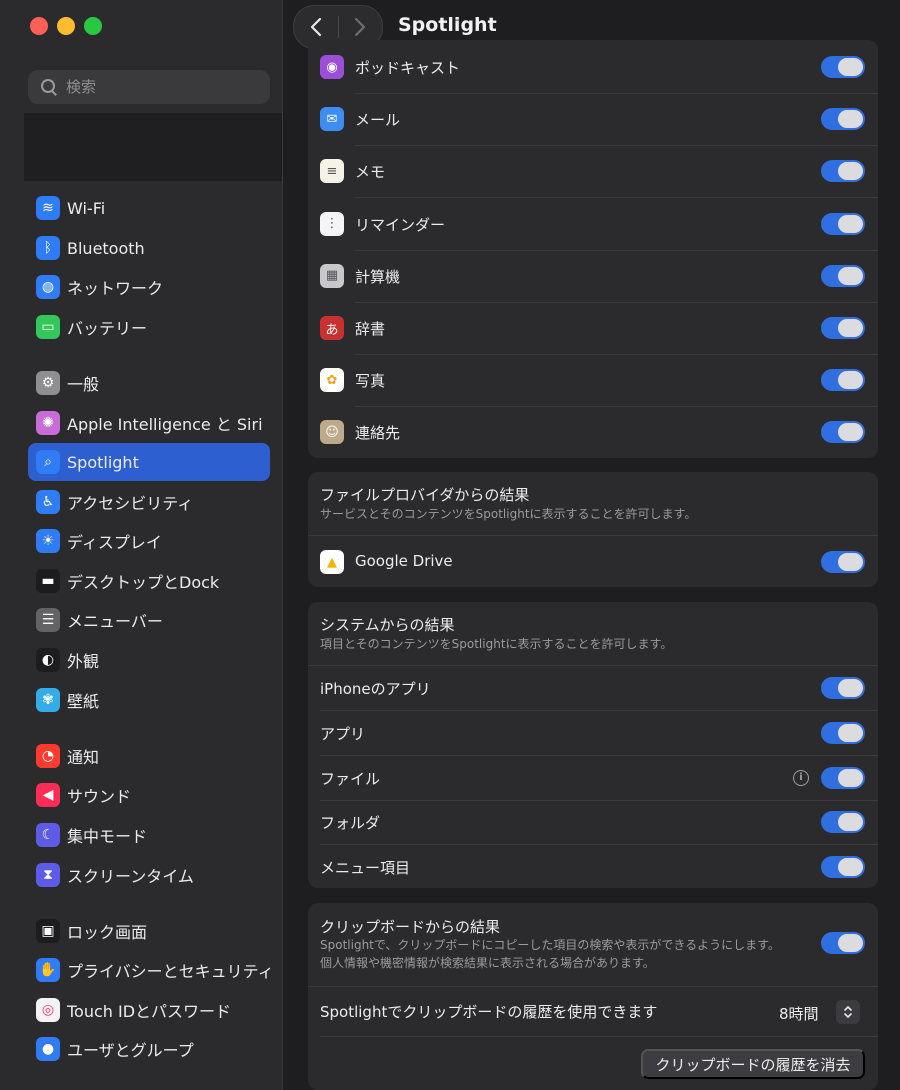 This screenshot has height=1090, width=900. I want to click on wifi-icon: ≋, so click(48, 208).